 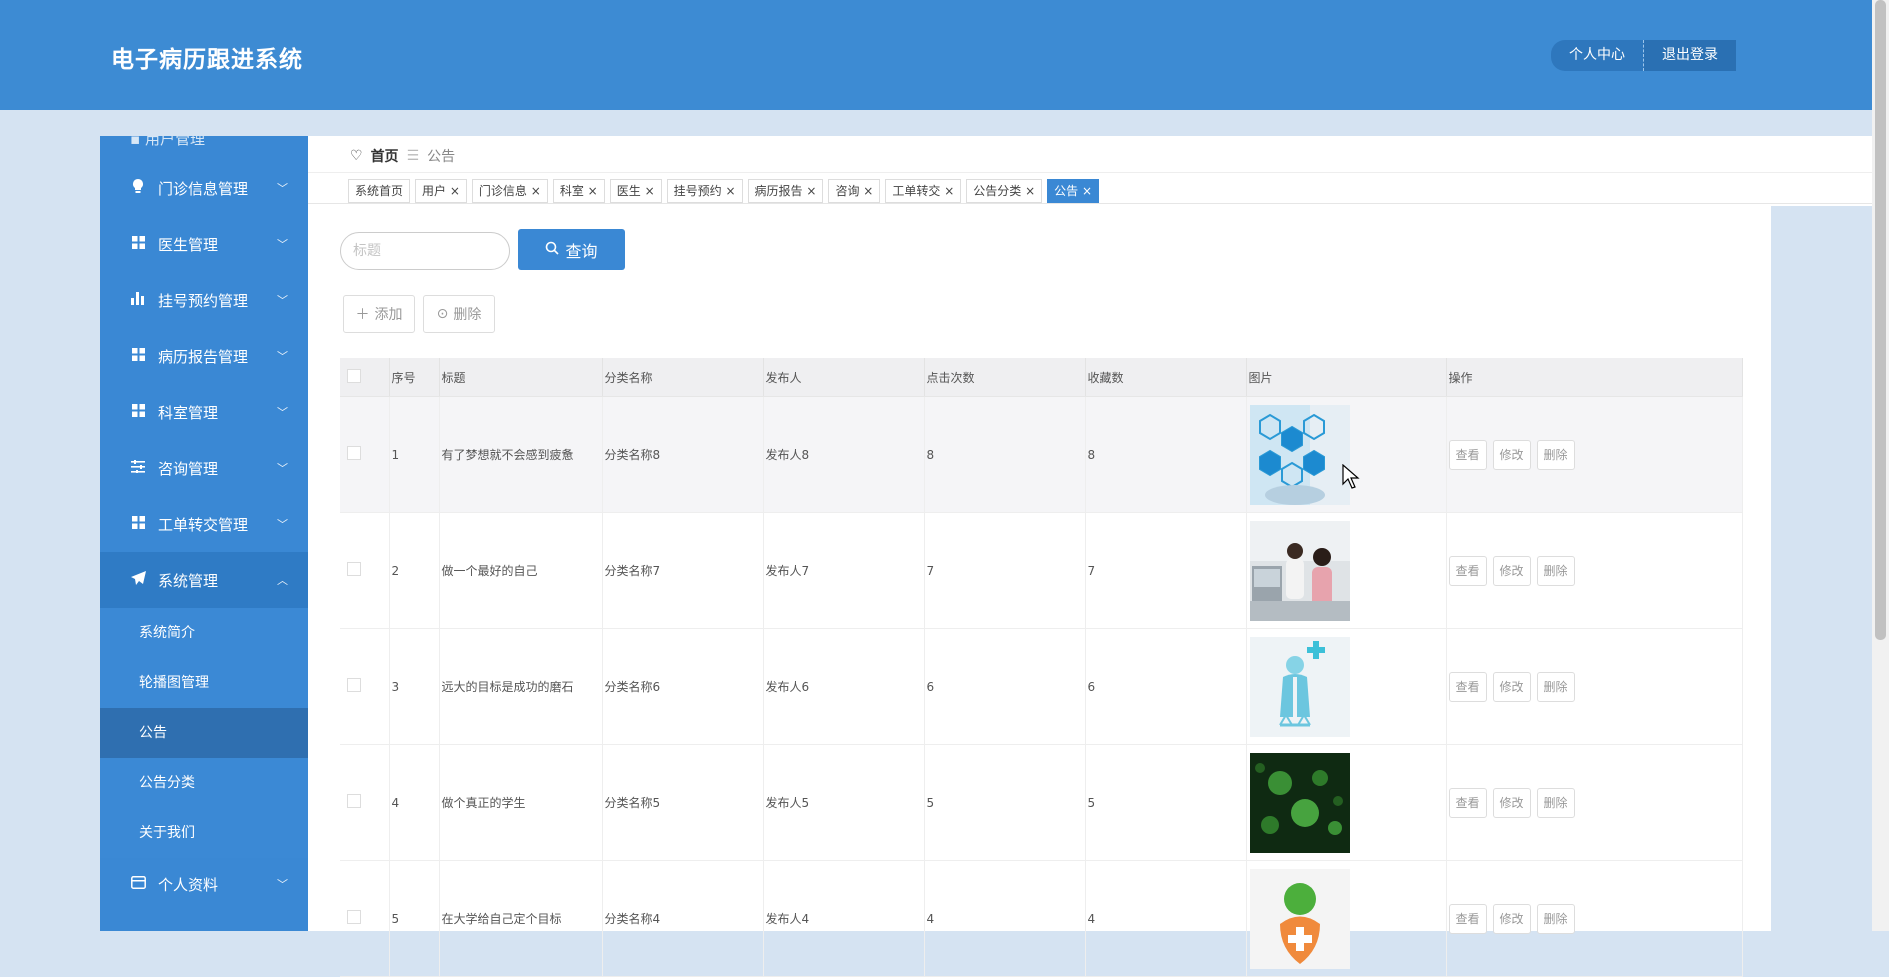 What do you see at coordinates (167, 142) in the screenshot?
I see `sidebar-item-user-management-partial: ▪ 用户管理` at bounding box center [167, 142].